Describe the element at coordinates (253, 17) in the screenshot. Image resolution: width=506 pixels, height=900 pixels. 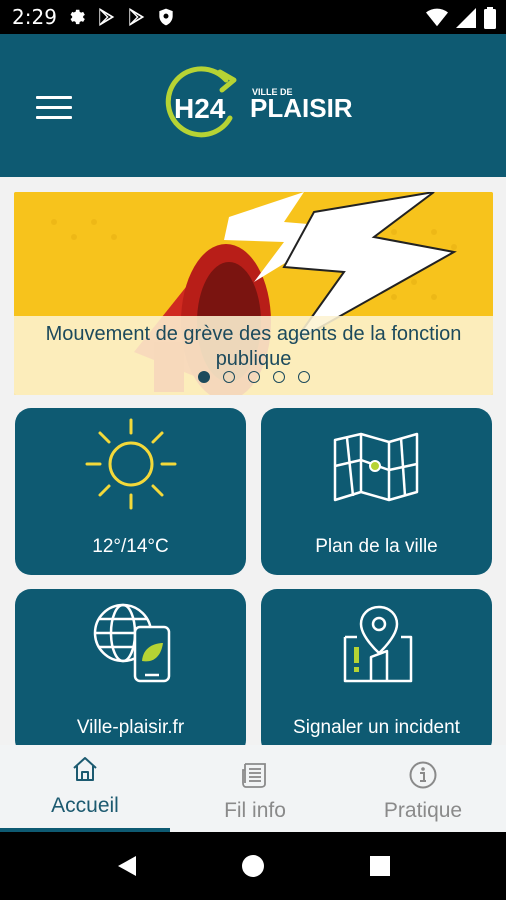
I see `status-bar: 2:29` at that location.